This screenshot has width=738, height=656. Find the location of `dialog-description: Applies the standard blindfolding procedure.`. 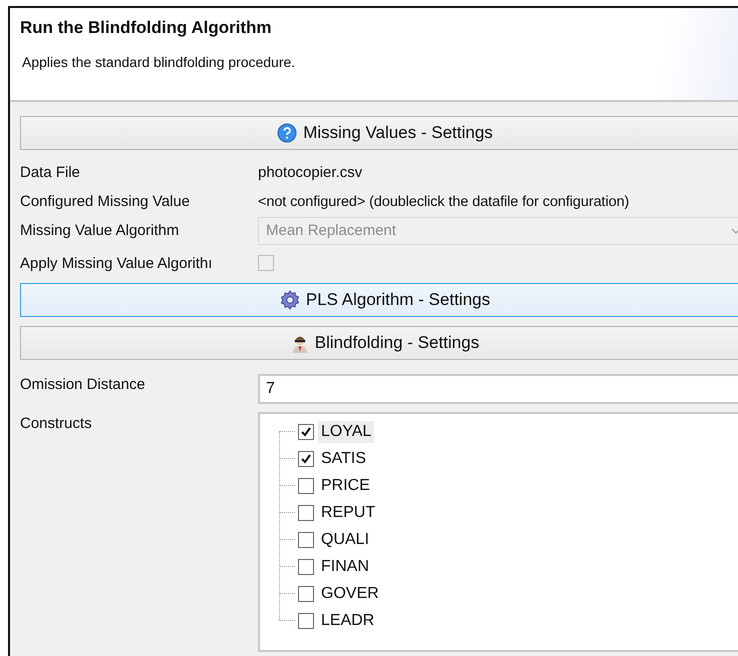

dialog-description: Applies the standard blindfolding procedure. is located at coordinates (158, 62).